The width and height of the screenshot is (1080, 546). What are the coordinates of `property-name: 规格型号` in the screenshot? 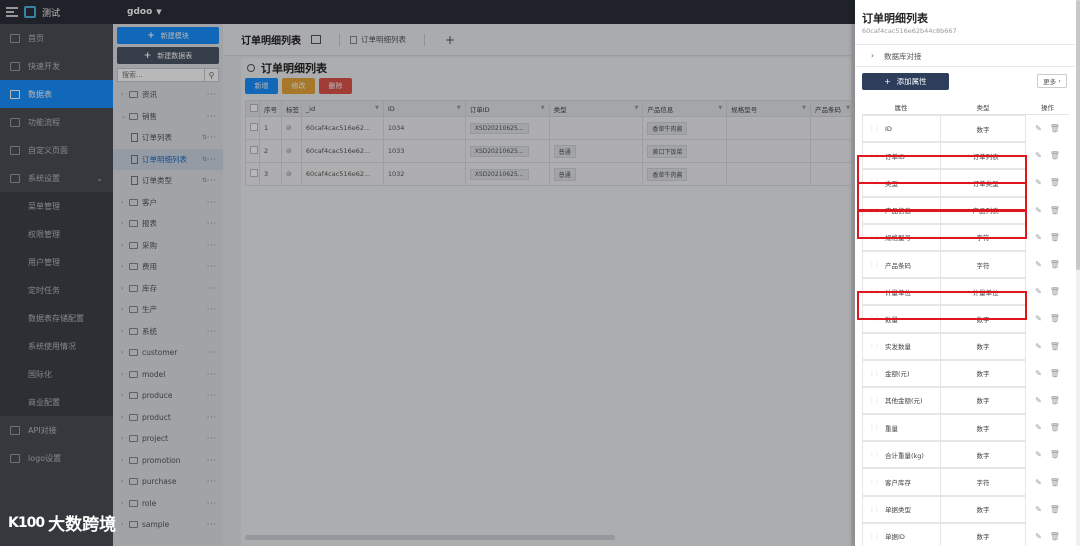 It's located at (898, 238).